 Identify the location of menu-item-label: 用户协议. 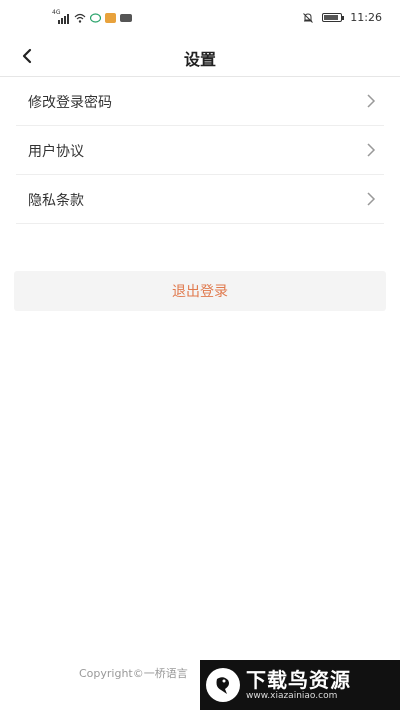
(56, 152).